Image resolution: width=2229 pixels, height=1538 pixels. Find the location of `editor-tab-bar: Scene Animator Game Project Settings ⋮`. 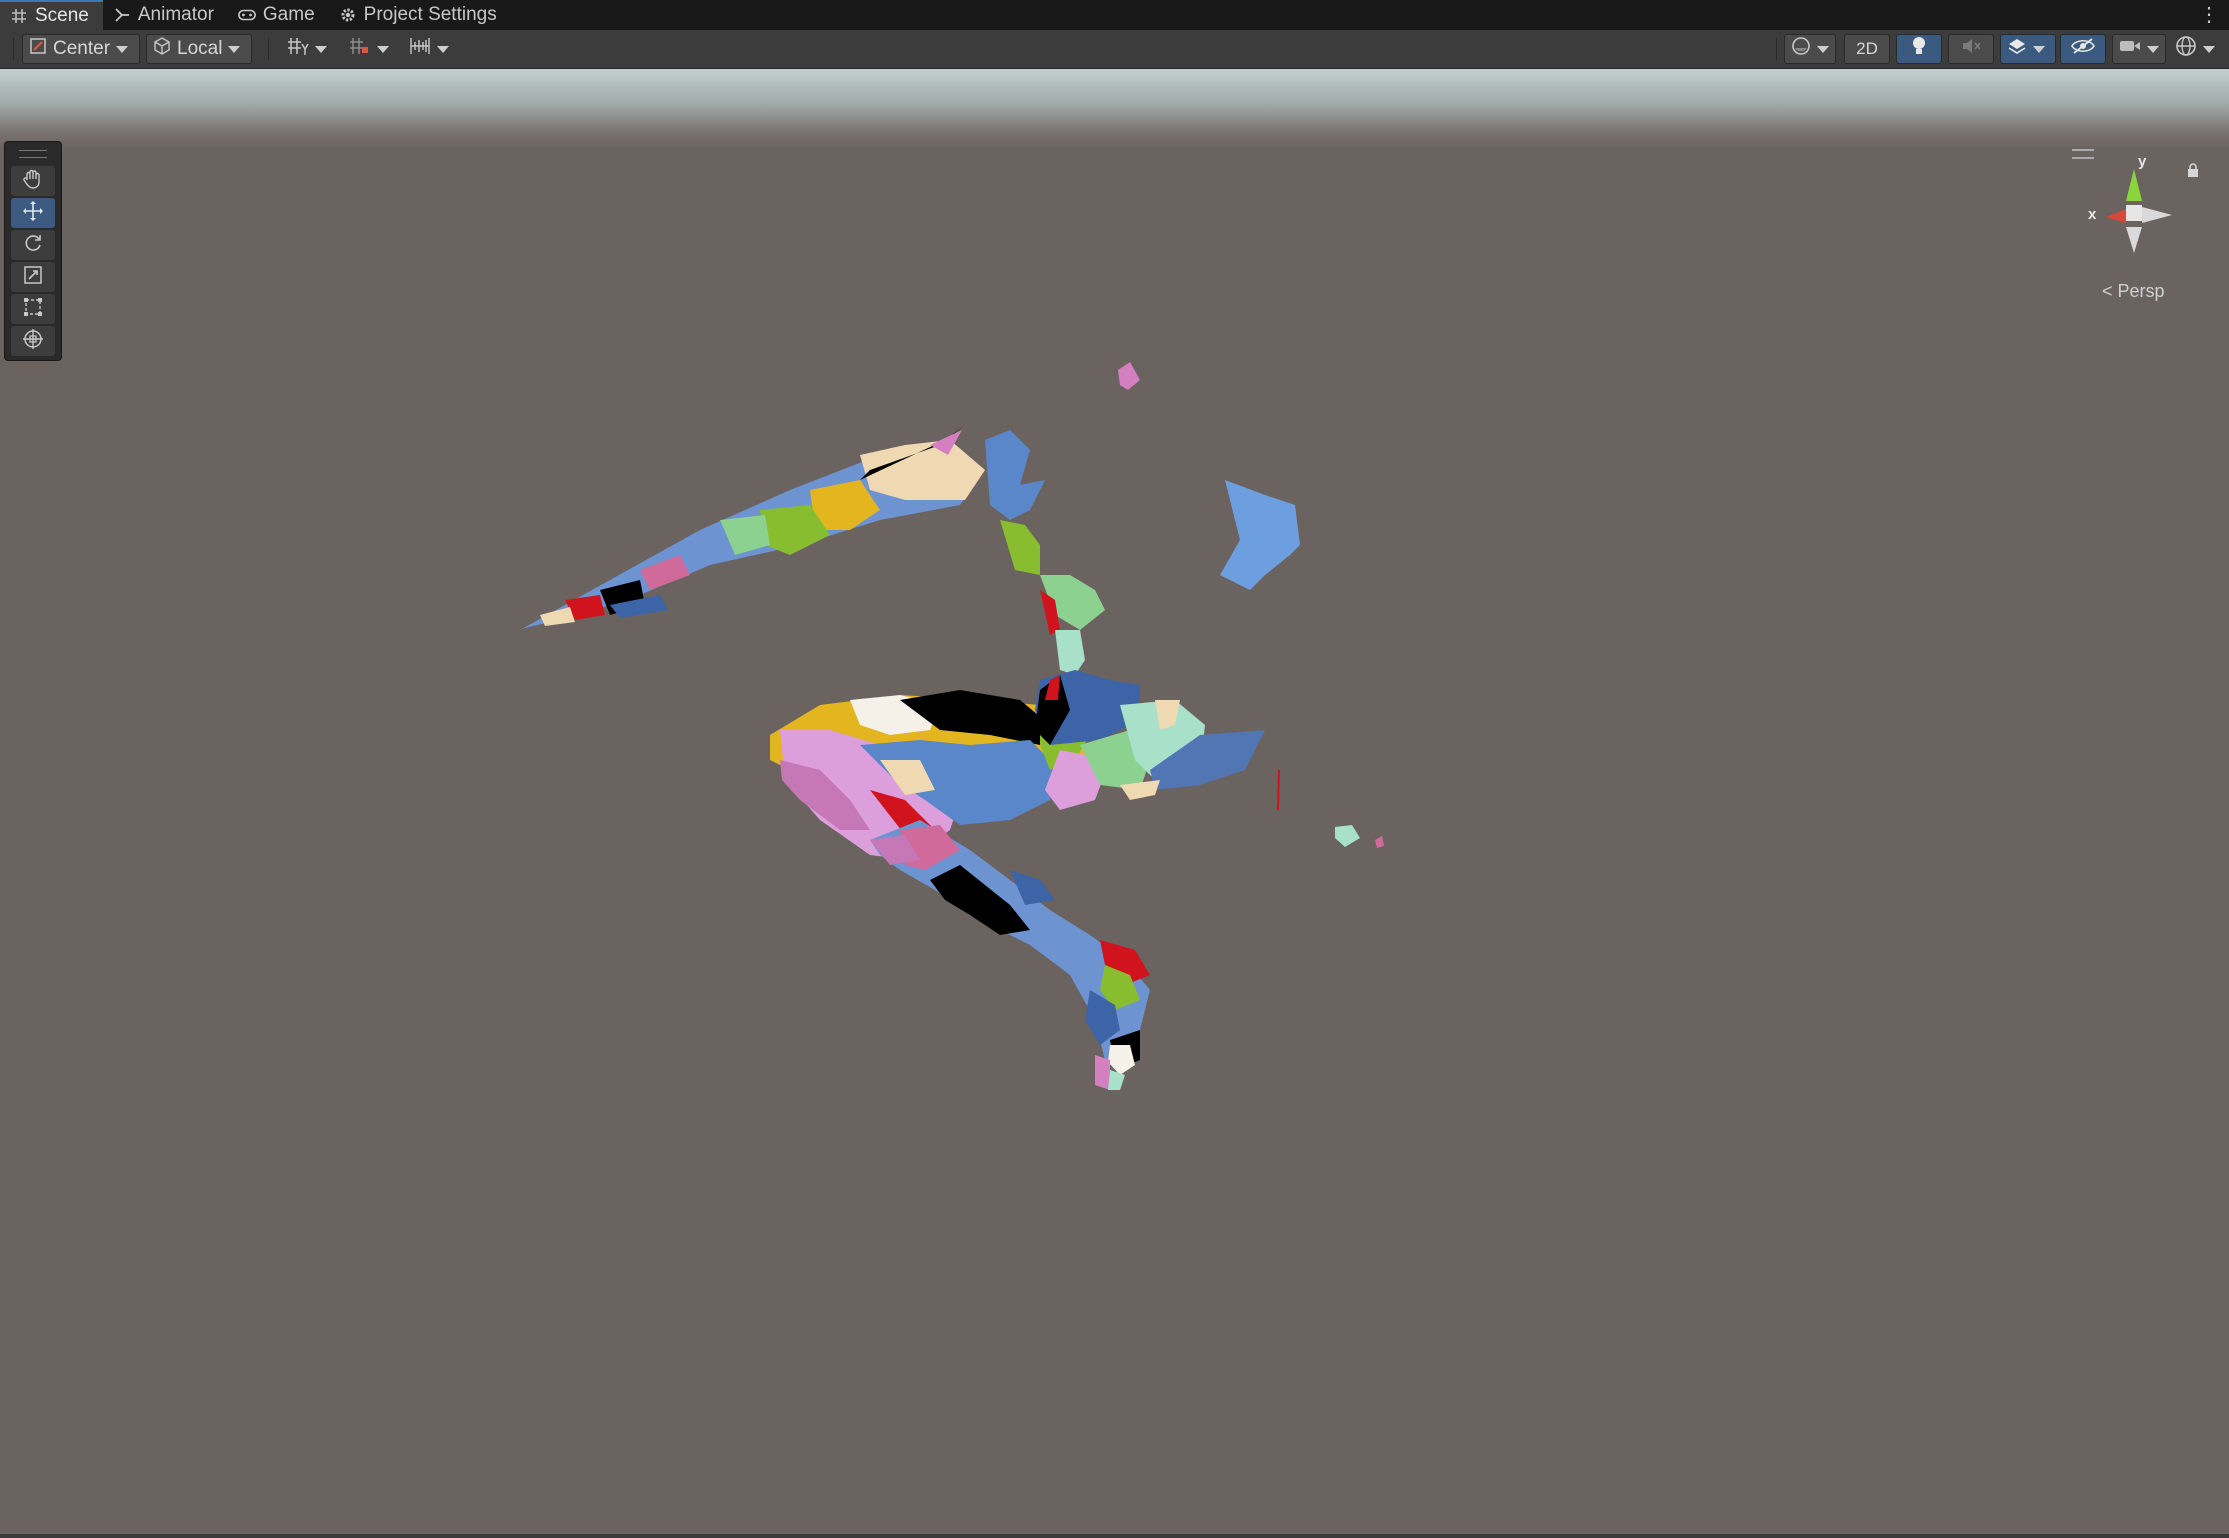

editor-tab-bar: Scene Animator Game Project Settings ⋮ is located at coordinates (1114, 15).